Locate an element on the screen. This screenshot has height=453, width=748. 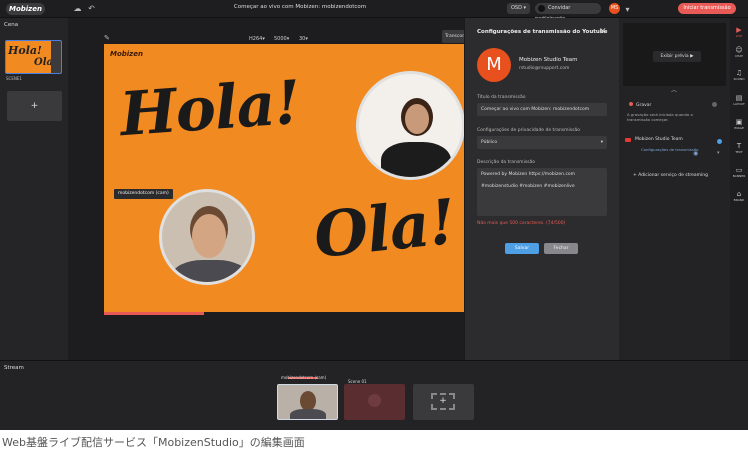
toolbar-sound: ♫ SOUND is located at coordinates (739, 75).